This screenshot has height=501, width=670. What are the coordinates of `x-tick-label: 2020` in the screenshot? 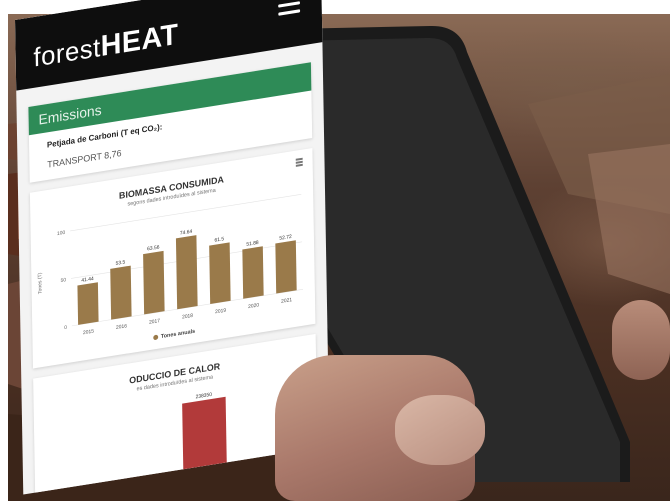 It's located at (253, 306).